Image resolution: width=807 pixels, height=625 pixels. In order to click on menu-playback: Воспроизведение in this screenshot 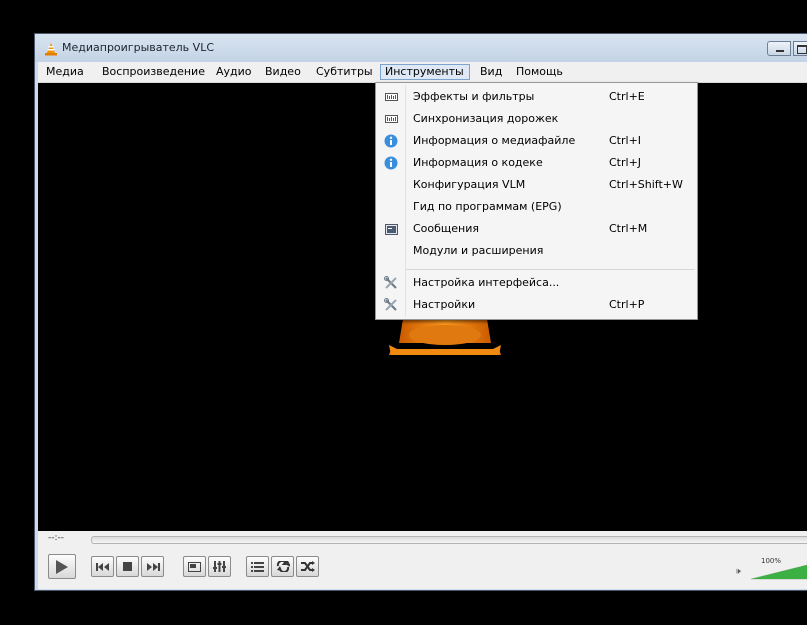, I will do `click(153, 72)`.